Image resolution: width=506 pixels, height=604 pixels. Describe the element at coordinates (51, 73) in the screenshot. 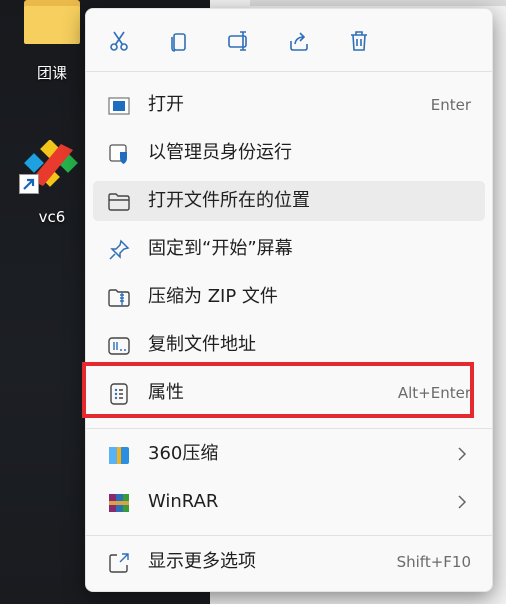

I see `desktop-icon-label: 团课` at that location.